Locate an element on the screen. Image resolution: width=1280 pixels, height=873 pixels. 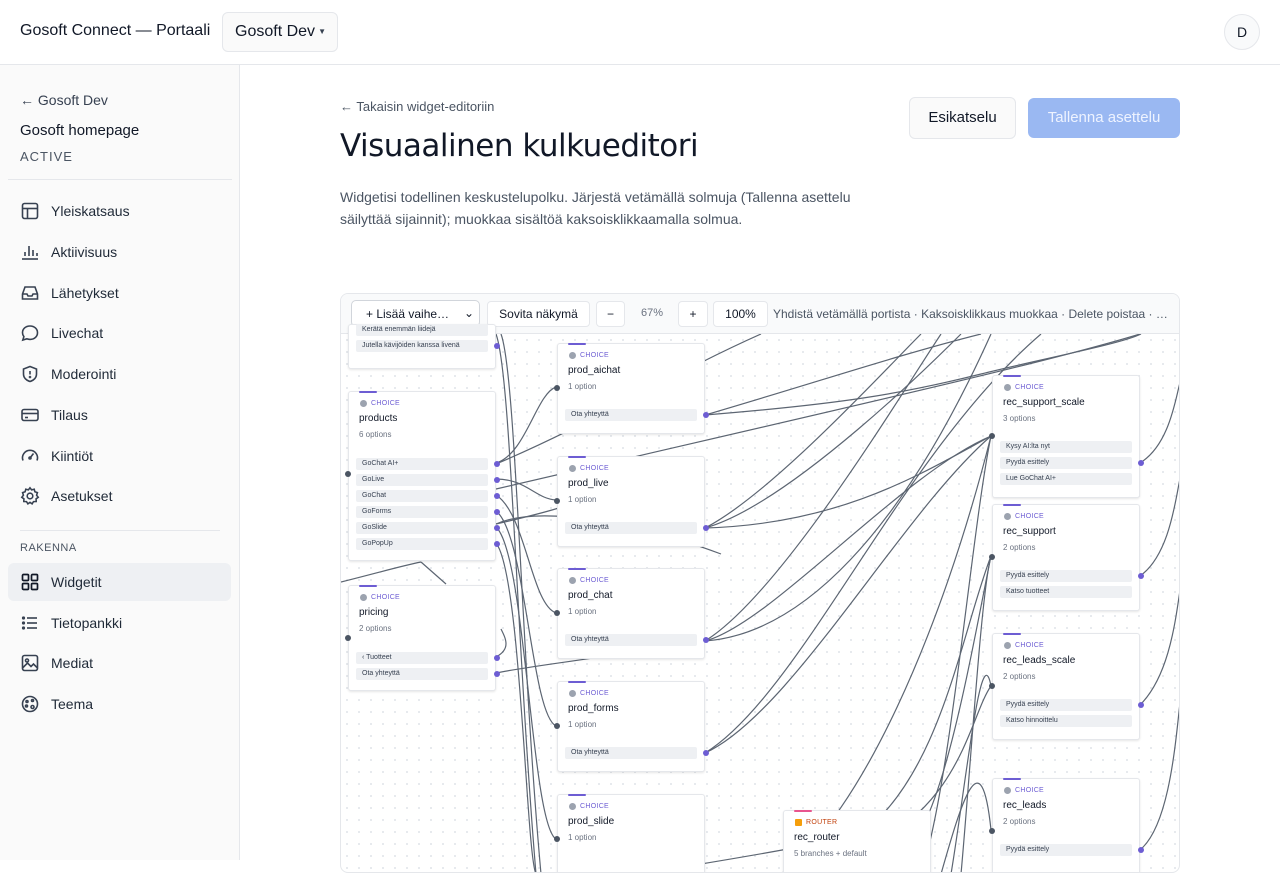
node-option: GoChat is located at coordinates (428, 496).